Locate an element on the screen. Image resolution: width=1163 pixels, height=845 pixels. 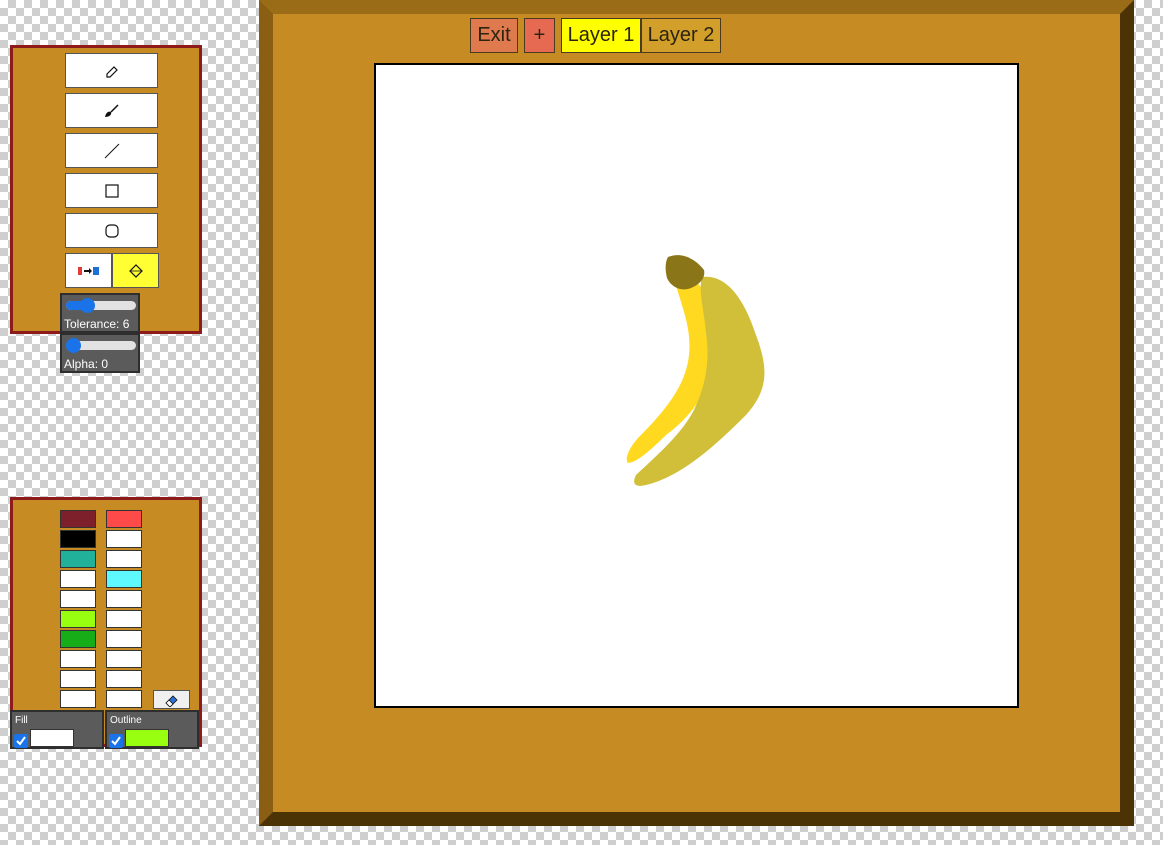
pencil-tool-button is located at coordinates (111, 70).